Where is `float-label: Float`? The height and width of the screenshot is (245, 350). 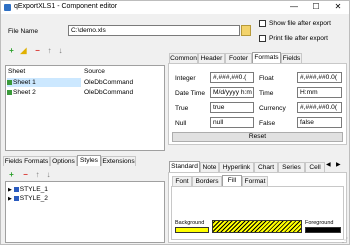
float-label: Float is located at coordinates (266, 78).